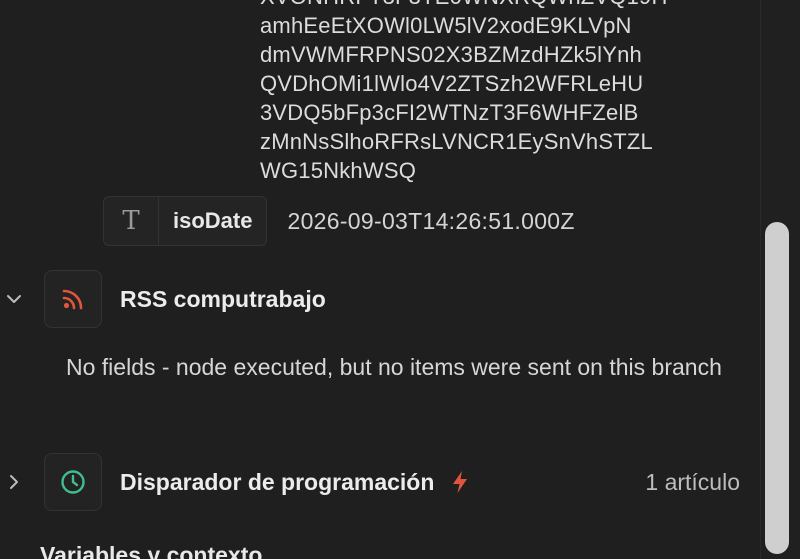 The height and width of the screenshot is (559, 800). What do you see at coordinates (223, 298) in the screenshot?
I see `node-title: RSS computrabajo` at bounding box center [223, 298].